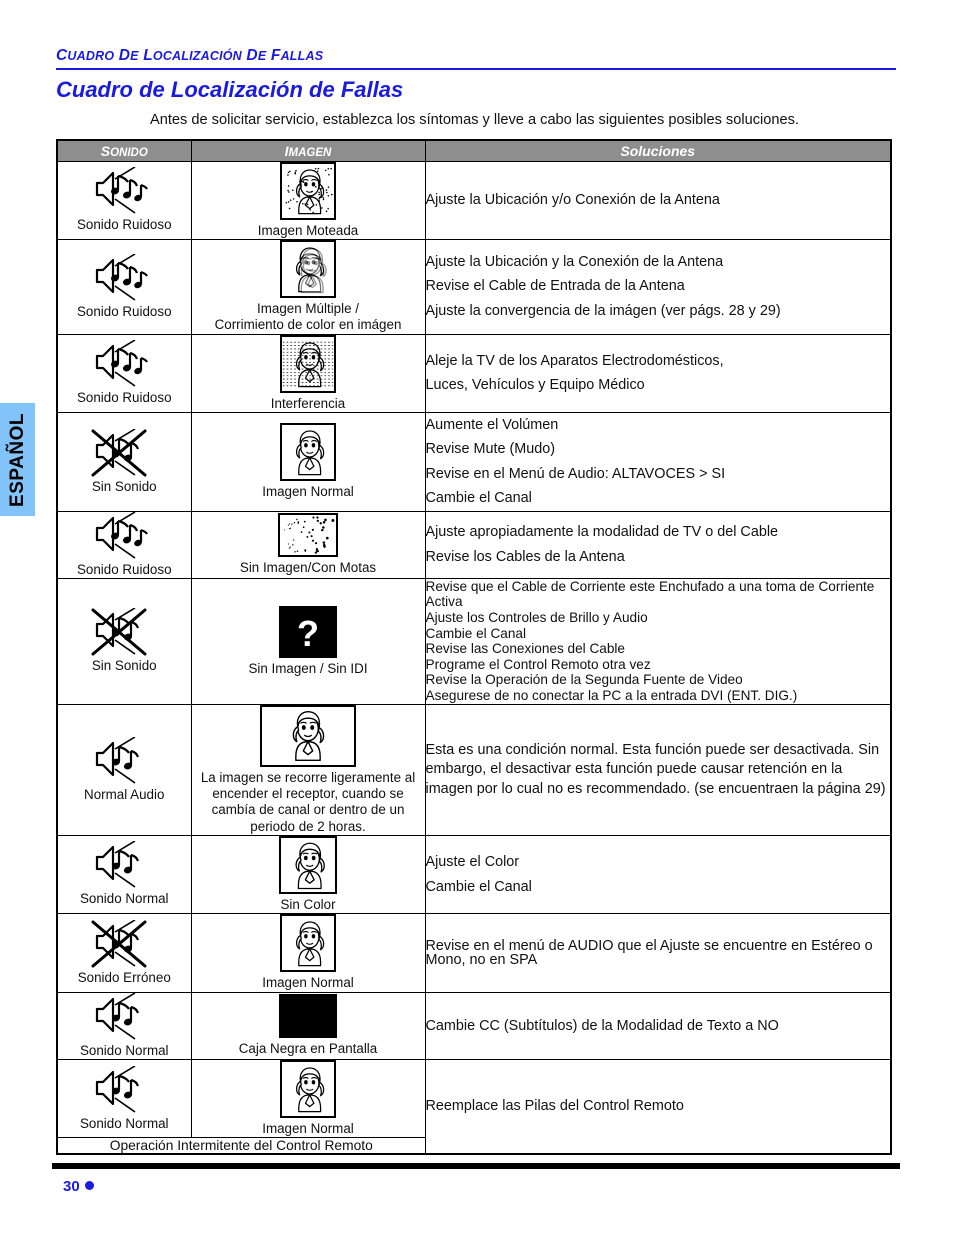 Image resolution: width=954 pixels, height=1235 pixels. Describe the element at coordinates (308, 668) in the screenshot. I see `image-label: Sin Imagen / Sin IDI` at that location.